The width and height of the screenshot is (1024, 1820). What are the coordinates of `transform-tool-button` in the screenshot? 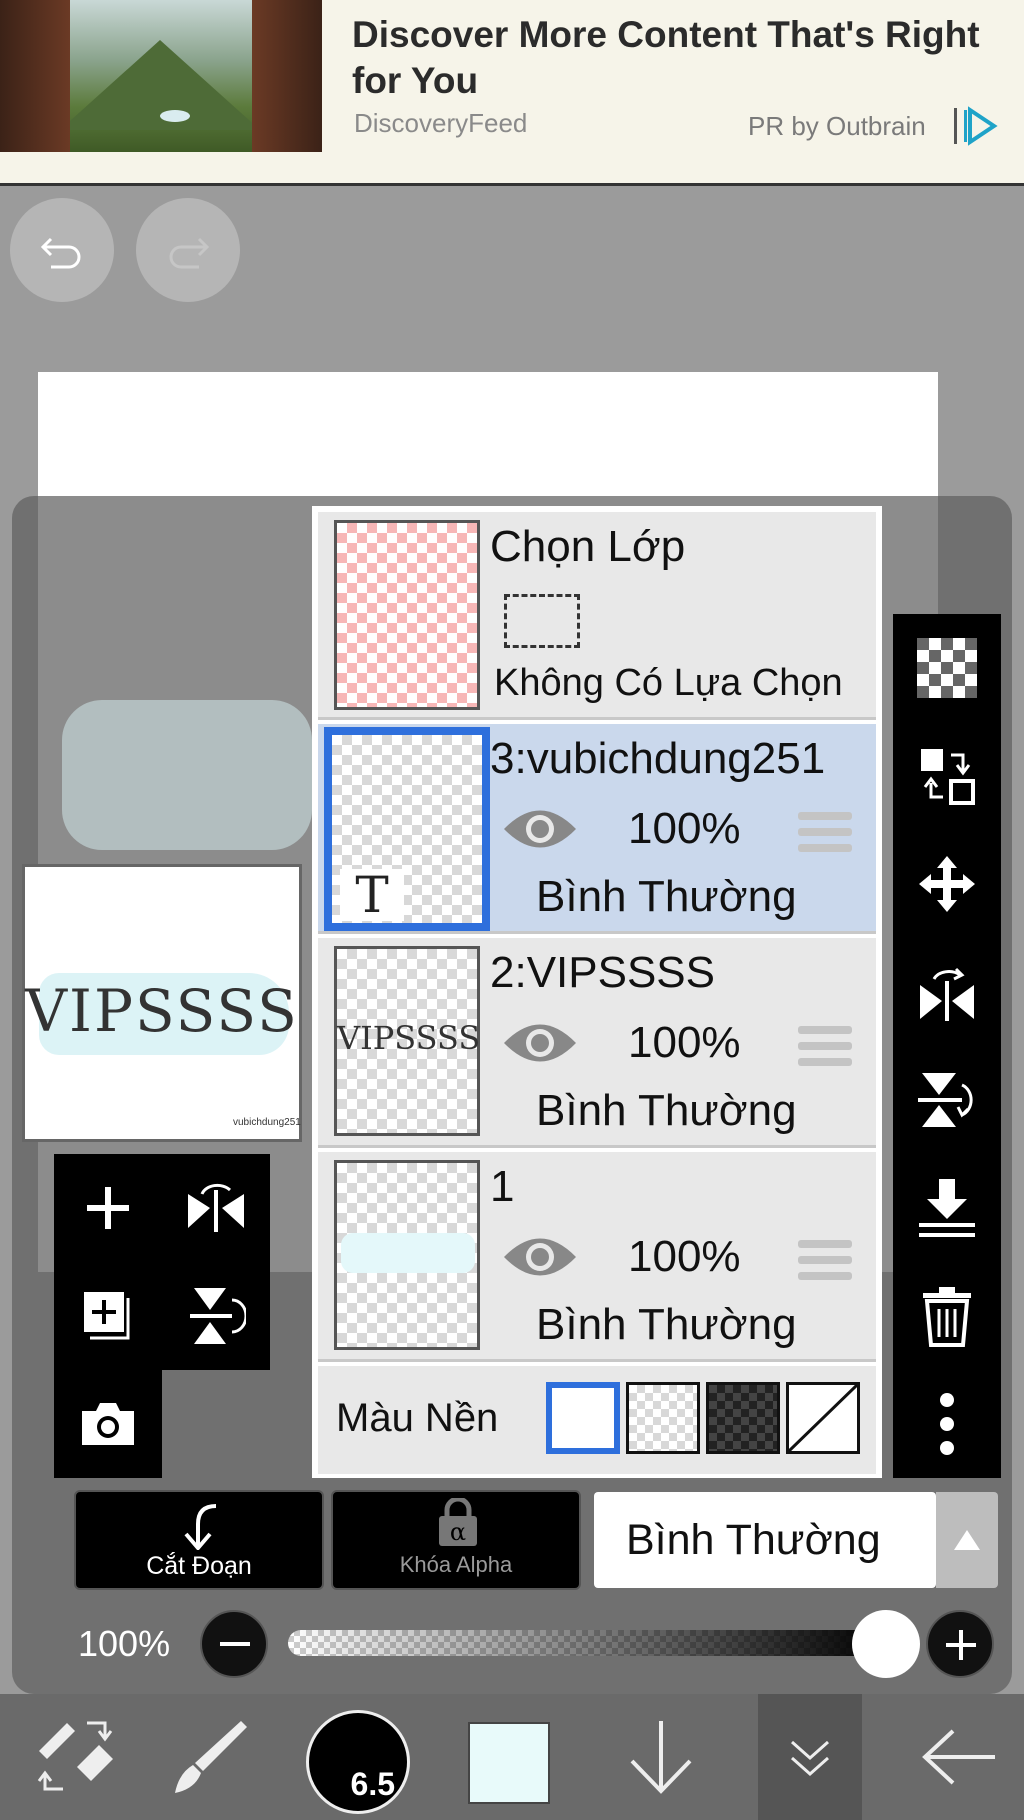 It's located at (75, 1757).